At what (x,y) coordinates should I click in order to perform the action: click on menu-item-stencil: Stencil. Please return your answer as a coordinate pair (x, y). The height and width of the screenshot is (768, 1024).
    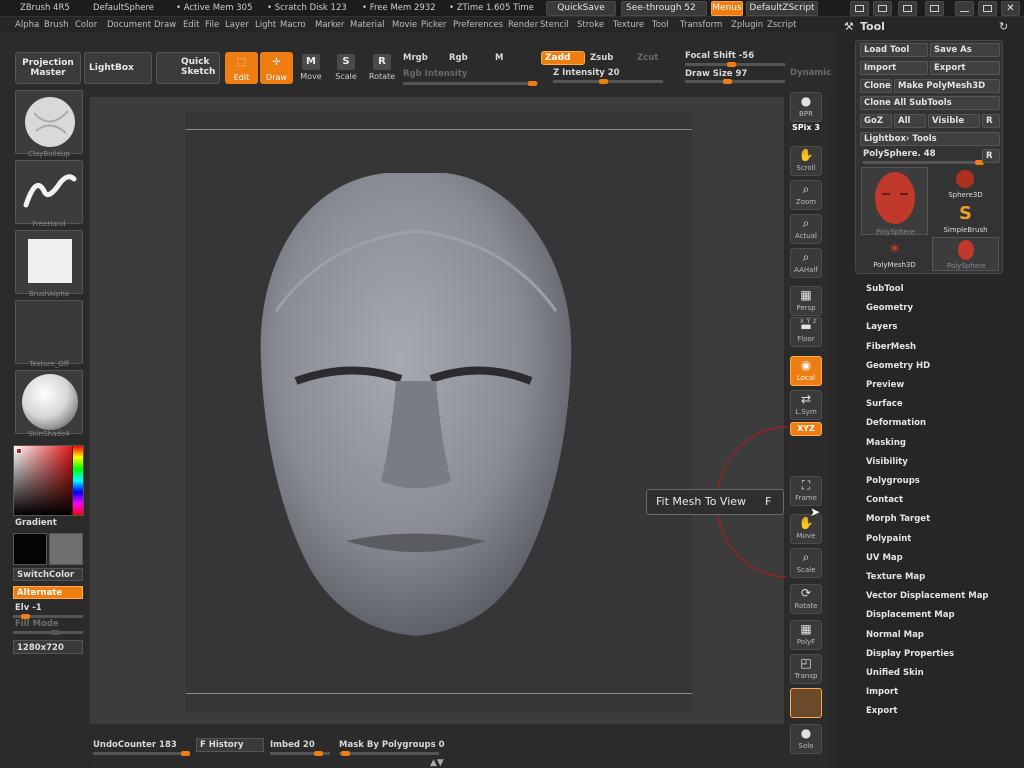
    Looking at the image, I should click on (554, 25).